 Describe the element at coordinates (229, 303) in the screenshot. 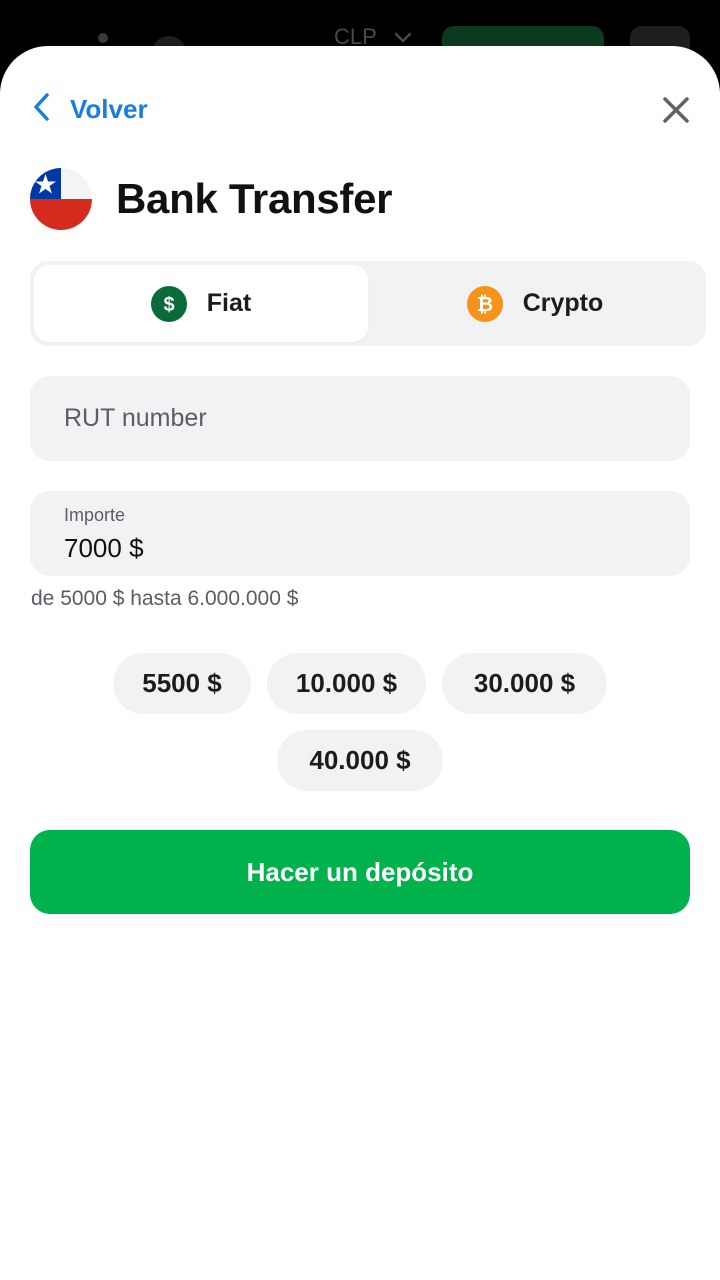

I see `tab-fiat-label: Fiat` at that location.